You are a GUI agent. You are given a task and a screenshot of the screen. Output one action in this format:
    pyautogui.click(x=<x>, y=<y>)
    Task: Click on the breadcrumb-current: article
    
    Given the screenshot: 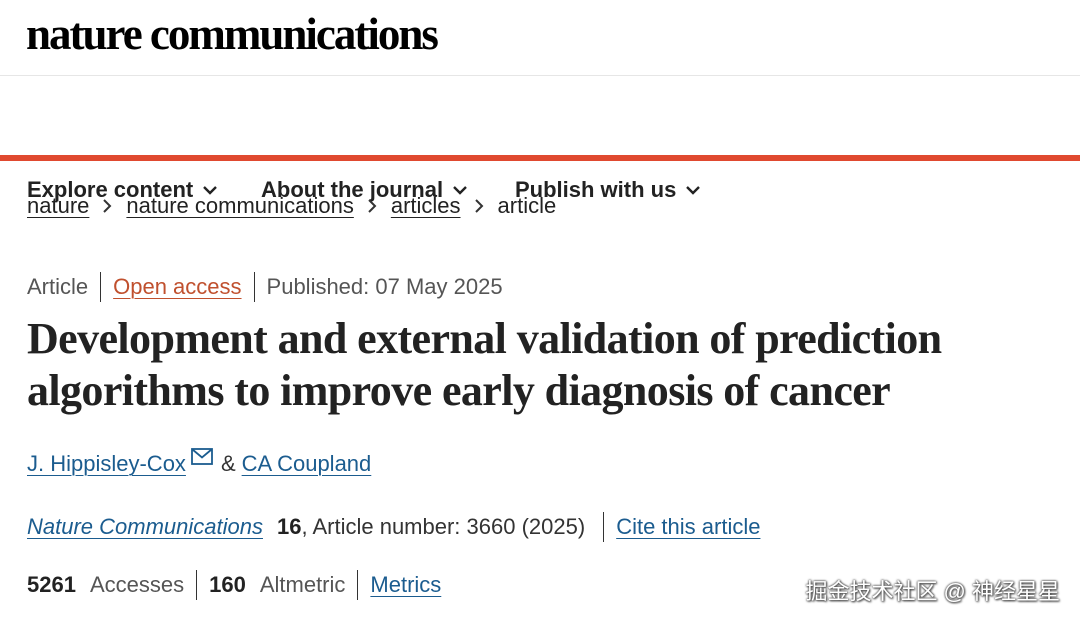 What is the action you would take?
    pyautogui.click(x=527, y=205)
    